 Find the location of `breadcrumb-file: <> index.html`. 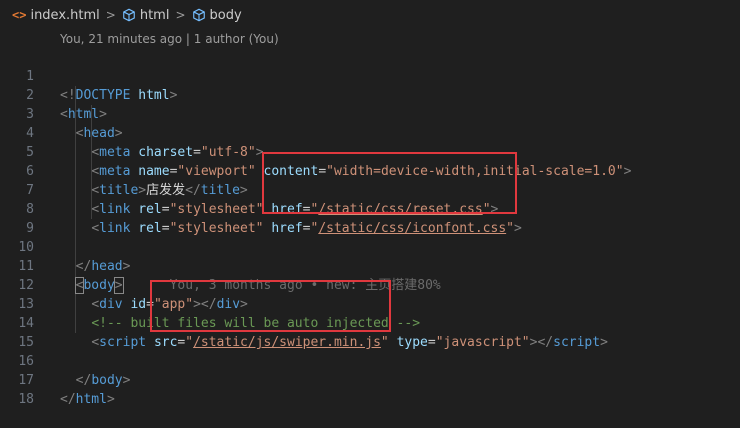

breadcrumb-file: <> index.html is located at coordinates (56, 15).